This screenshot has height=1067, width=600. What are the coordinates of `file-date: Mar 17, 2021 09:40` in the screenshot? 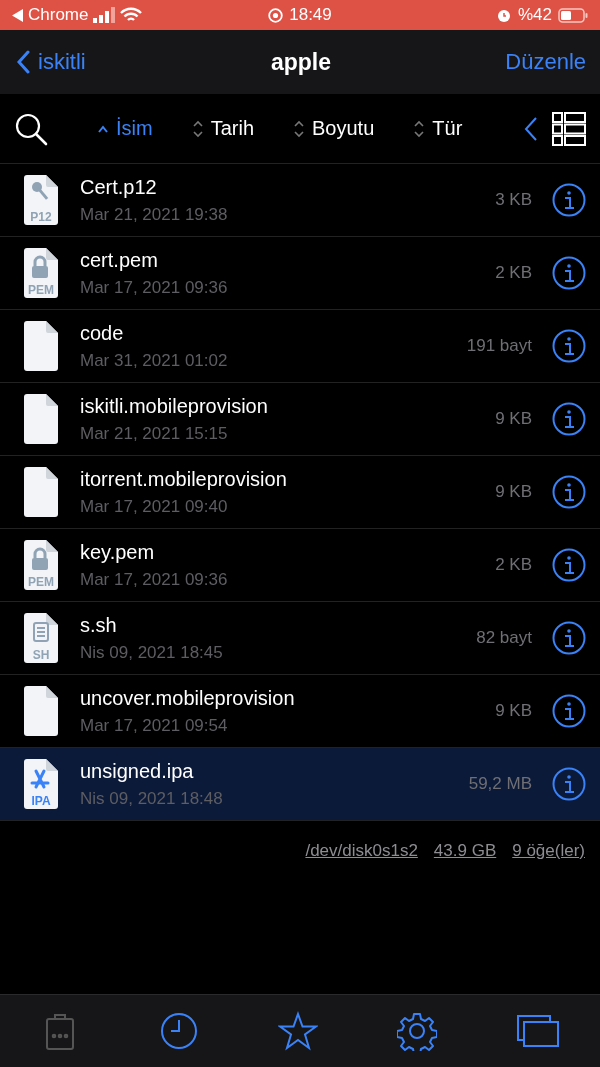 It's located at (154, 506).